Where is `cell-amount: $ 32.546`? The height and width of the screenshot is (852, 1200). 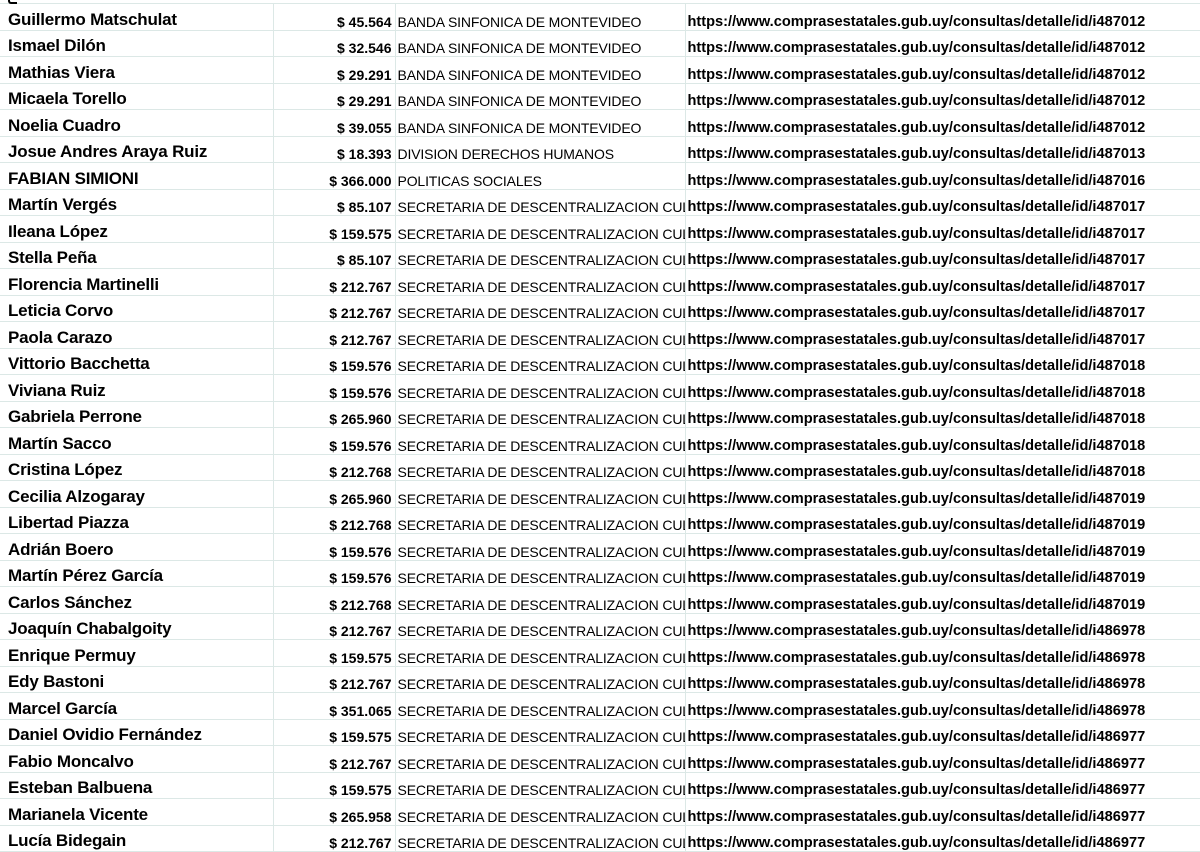 cell-amount: $ 32.546 is located at coordinates (334, 43).